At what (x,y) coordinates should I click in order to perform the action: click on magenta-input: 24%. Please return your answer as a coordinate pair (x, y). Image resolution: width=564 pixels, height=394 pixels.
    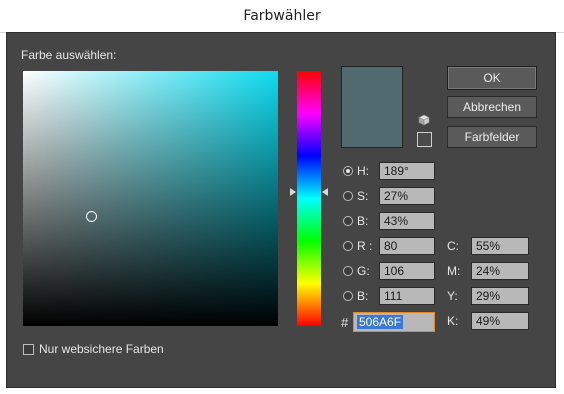
    Looking at the image, I should click on (500, 271).